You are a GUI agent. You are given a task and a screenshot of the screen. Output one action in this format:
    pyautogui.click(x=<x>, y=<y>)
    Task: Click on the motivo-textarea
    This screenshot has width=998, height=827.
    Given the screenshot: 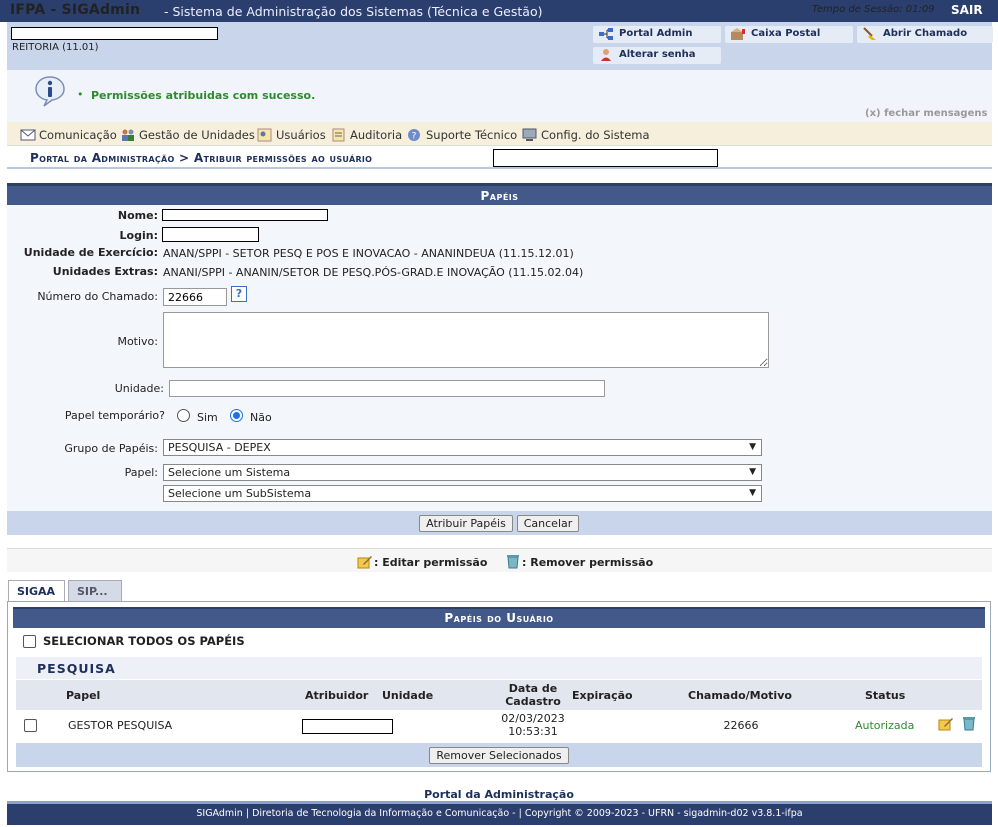 What is the action you would take?
    pyautogui.click(x=466, y=340)
    